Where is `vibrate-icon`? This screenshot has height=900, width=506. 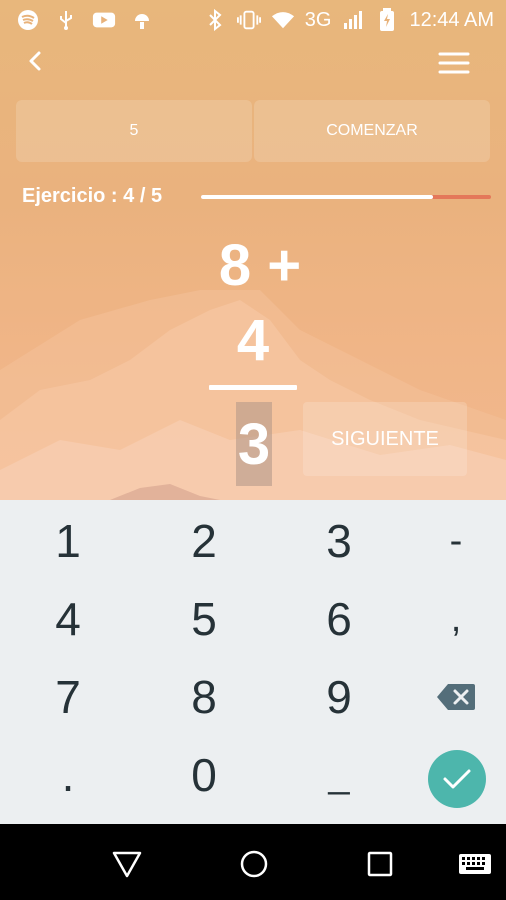
vibrate-icon is located at coordinates (248, 20).